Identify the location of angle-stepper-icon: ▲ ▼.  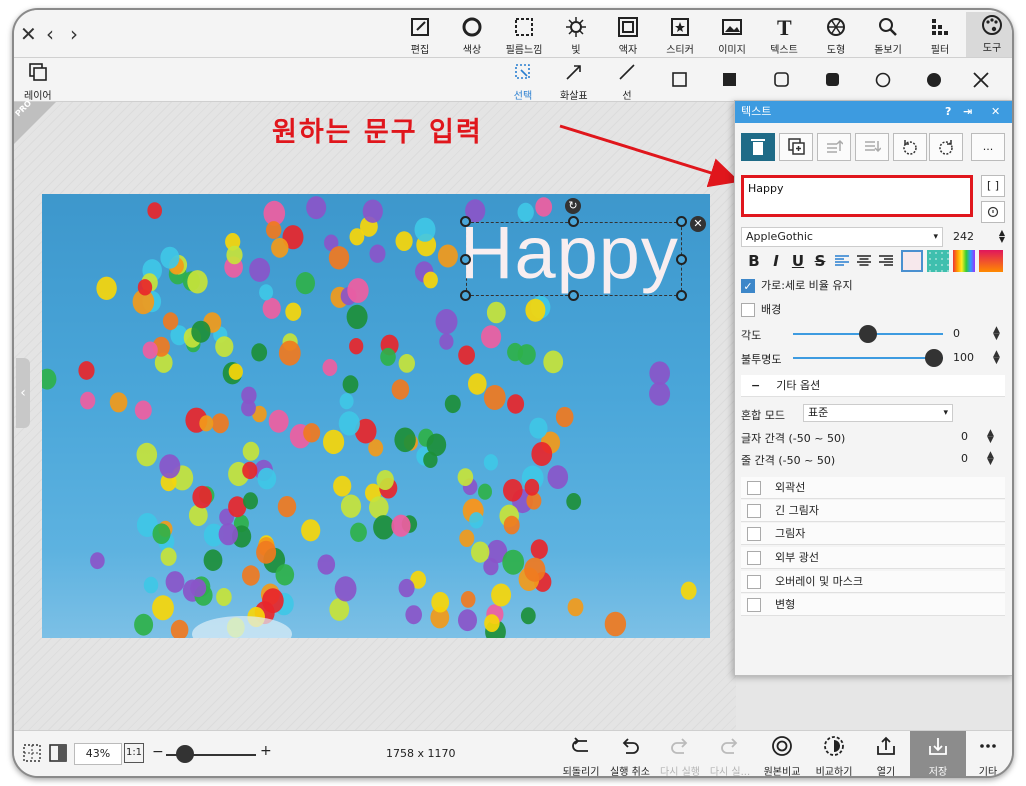
(996, 334).